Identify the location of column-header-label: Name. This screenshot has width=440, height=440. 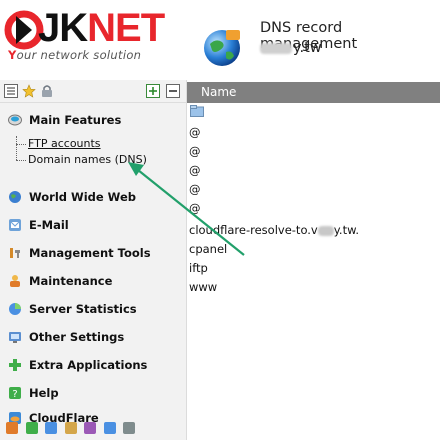
(219, 92).